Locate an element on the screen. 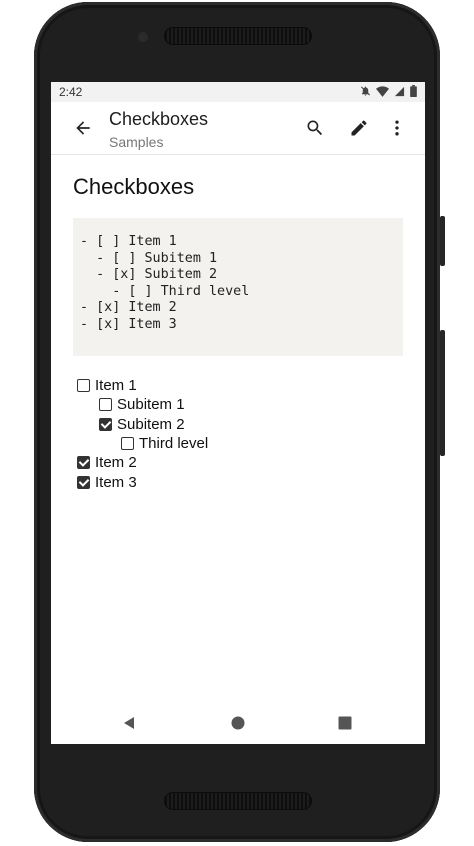 The height and width of the screenshot is (846, 474). code-line: - [ ] Subitem 1 is located at coordinates (149, 258).